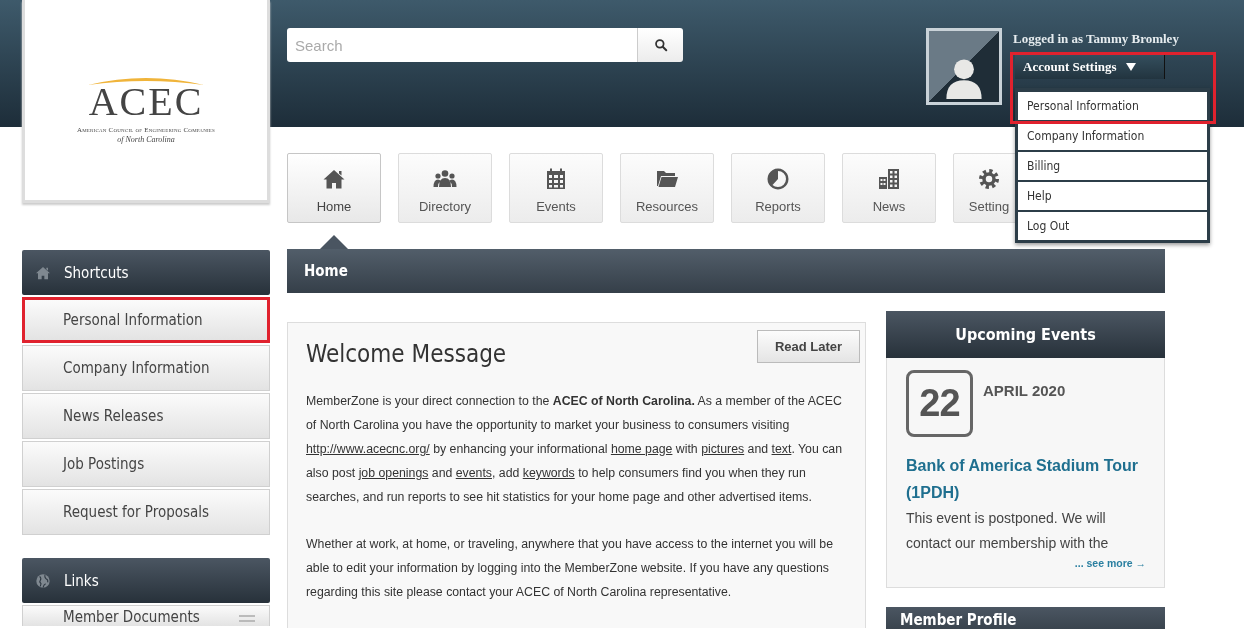  What do you see at coordinates (574, 449) in the screenshot?
I see `welcome-paragraph: MemberZone is your direct connection to the ACEC of North Carolina. As a member of the ACEC of North Carolina you have the opportunity to market your business to consumers visiting http://www.acecnc.org/ by enhancing your informational home page with pictures and text. You can also post job openings and events, add keywords to help consumers find you when they run searches, and run reports to see hit statistics for your home page and other advertised items.` at bounding box center [574, 449].